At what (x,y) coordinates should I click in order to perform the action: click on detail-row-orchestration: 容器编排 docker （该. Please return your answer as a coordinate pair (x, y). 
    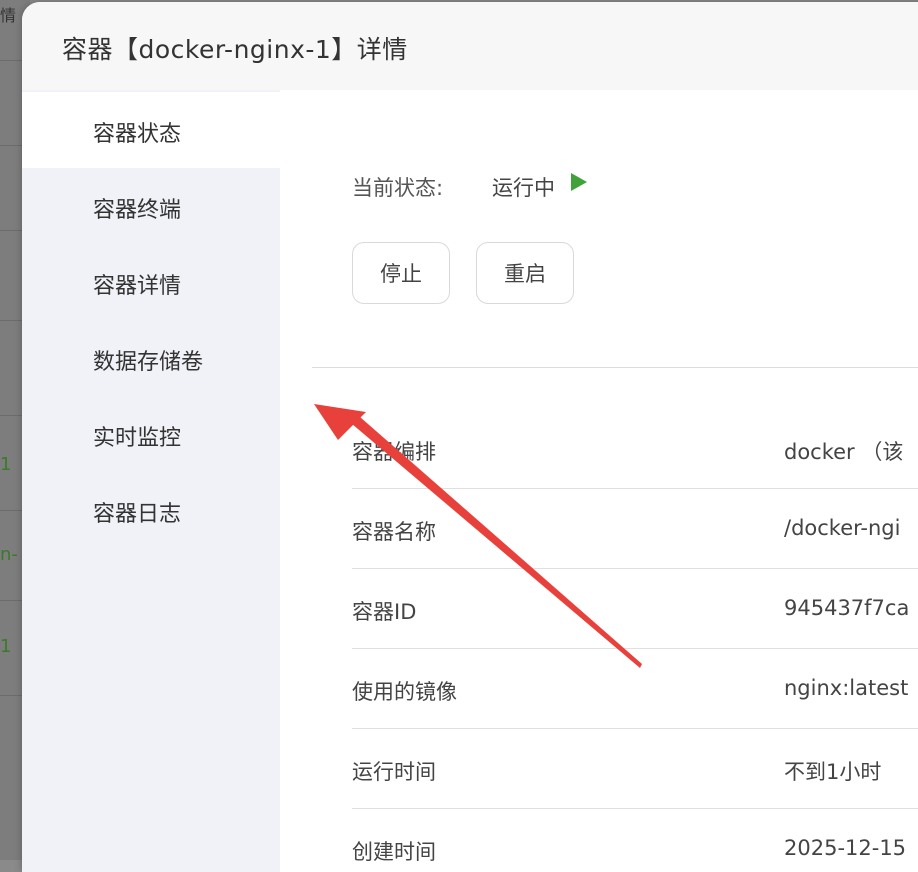
    Looking at the image, I should click on (635, 448).